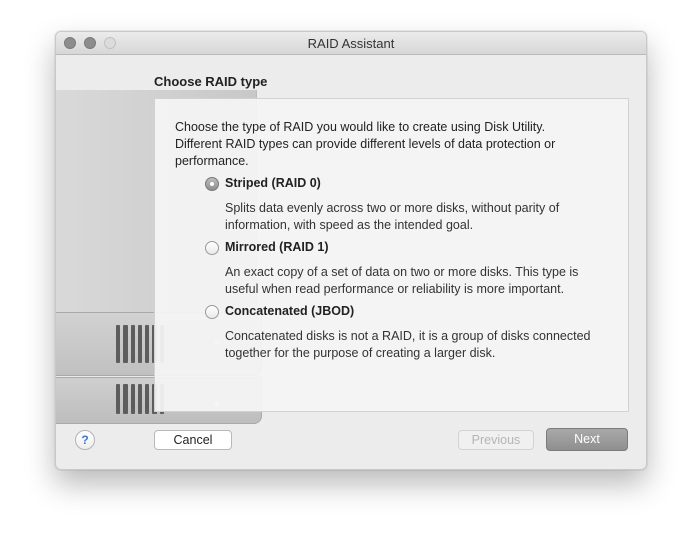  What do you see at coordinates (277, 247) in the screenshot?
I see `option-label: Mirrored (RAID 1)` at bounding box center [277, 247].